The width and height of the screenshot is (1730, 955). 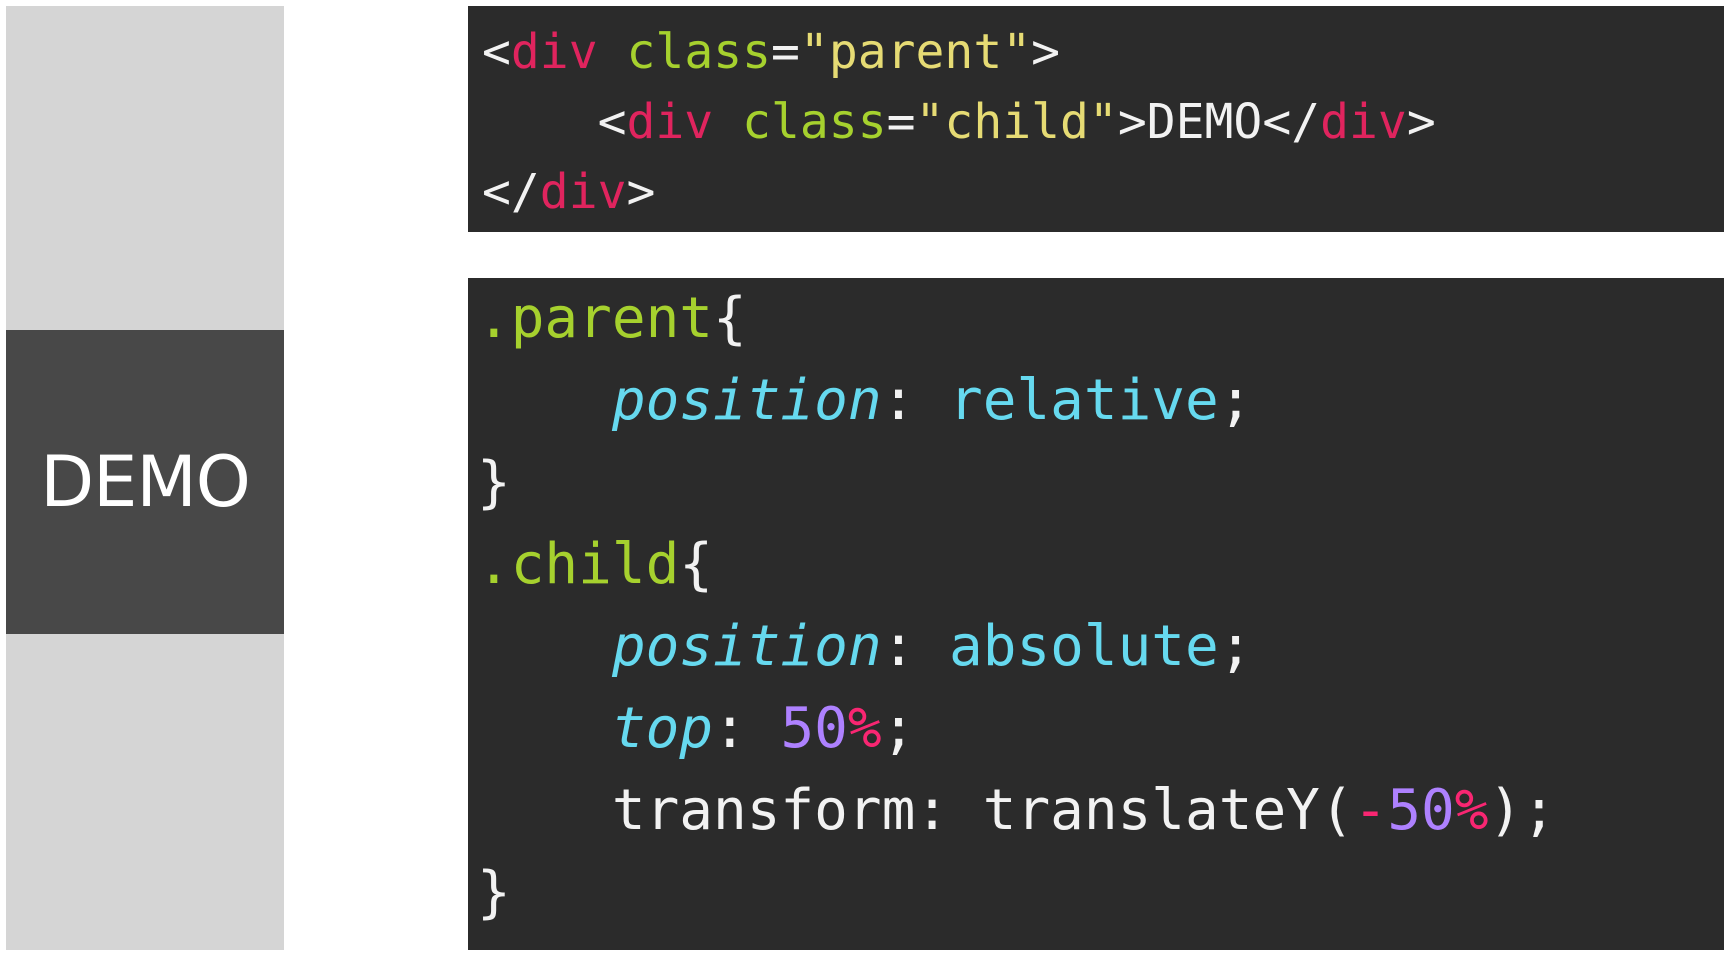 I want to click on code-line: transform: translateY(-50%);, so click(x=1100, y=811).